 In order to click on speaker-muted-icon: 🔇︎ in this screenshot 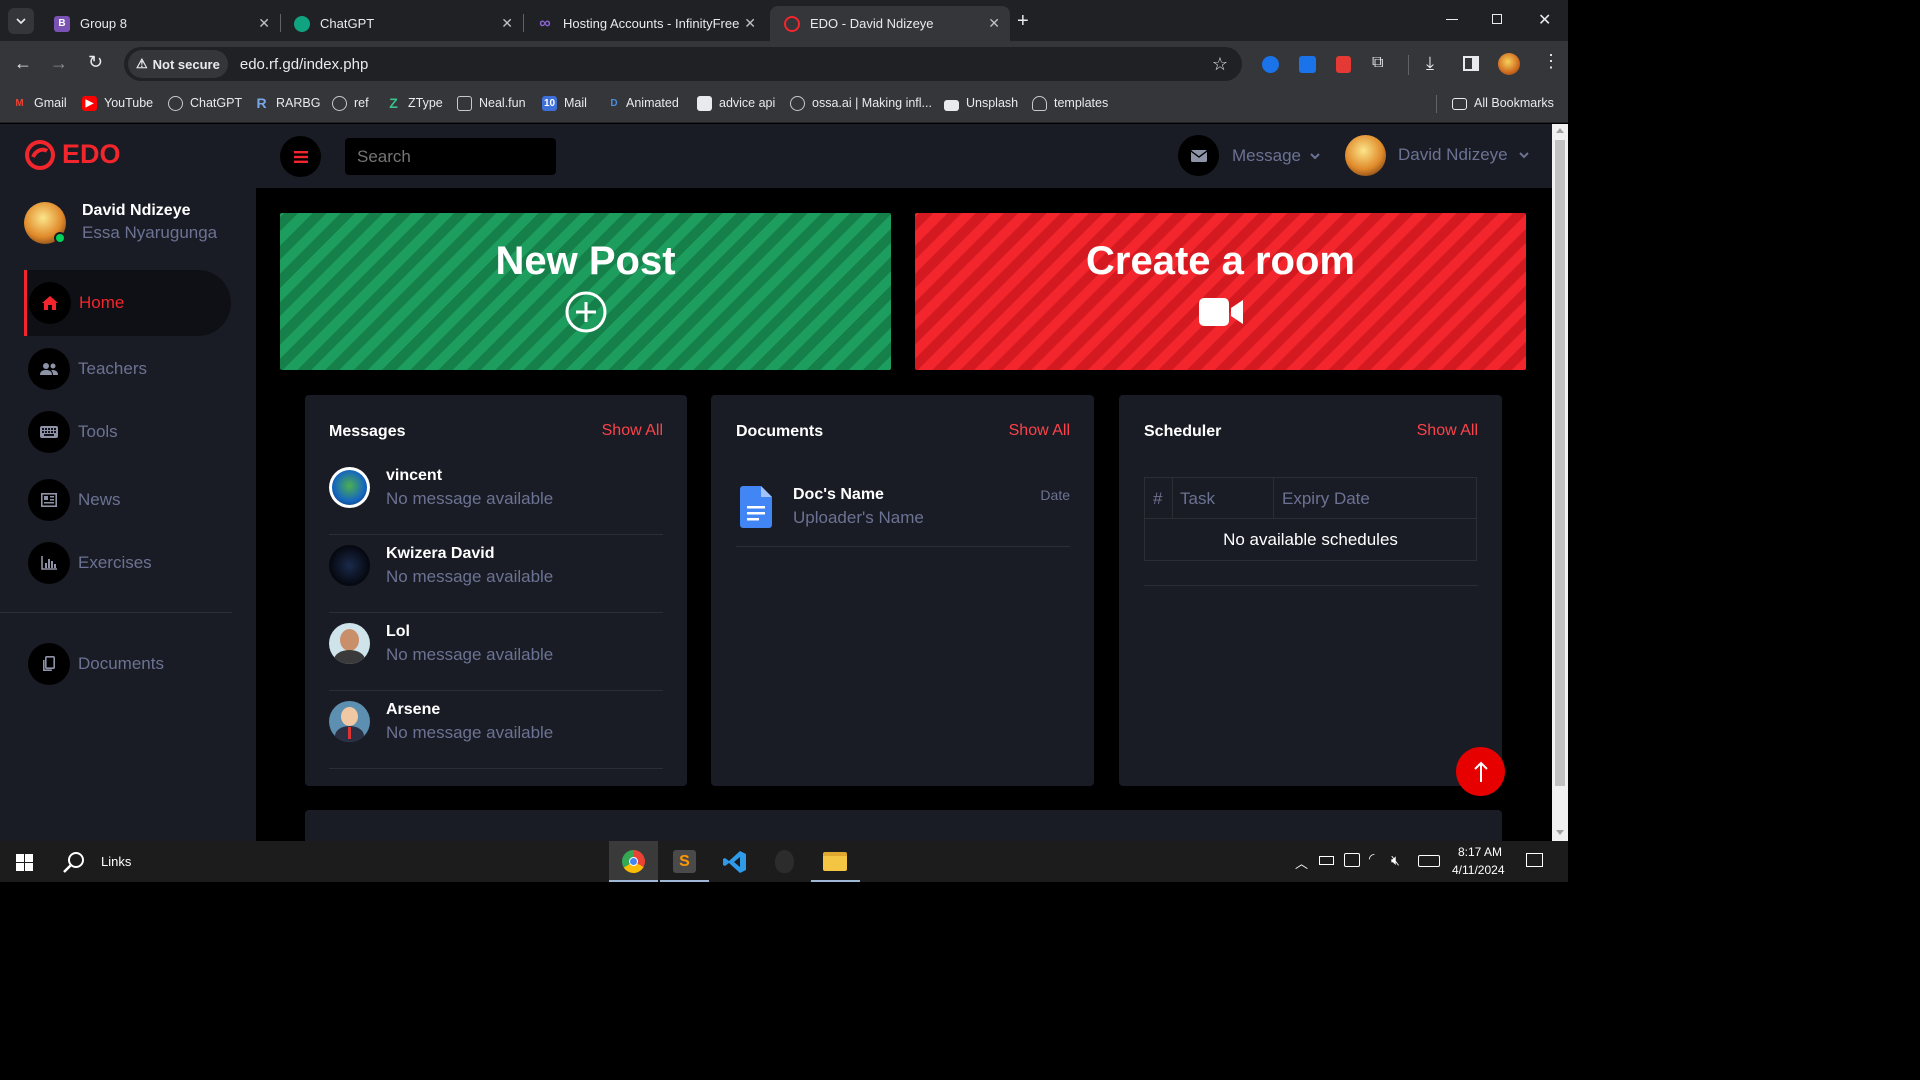, I will do `click(1395, 860)`.